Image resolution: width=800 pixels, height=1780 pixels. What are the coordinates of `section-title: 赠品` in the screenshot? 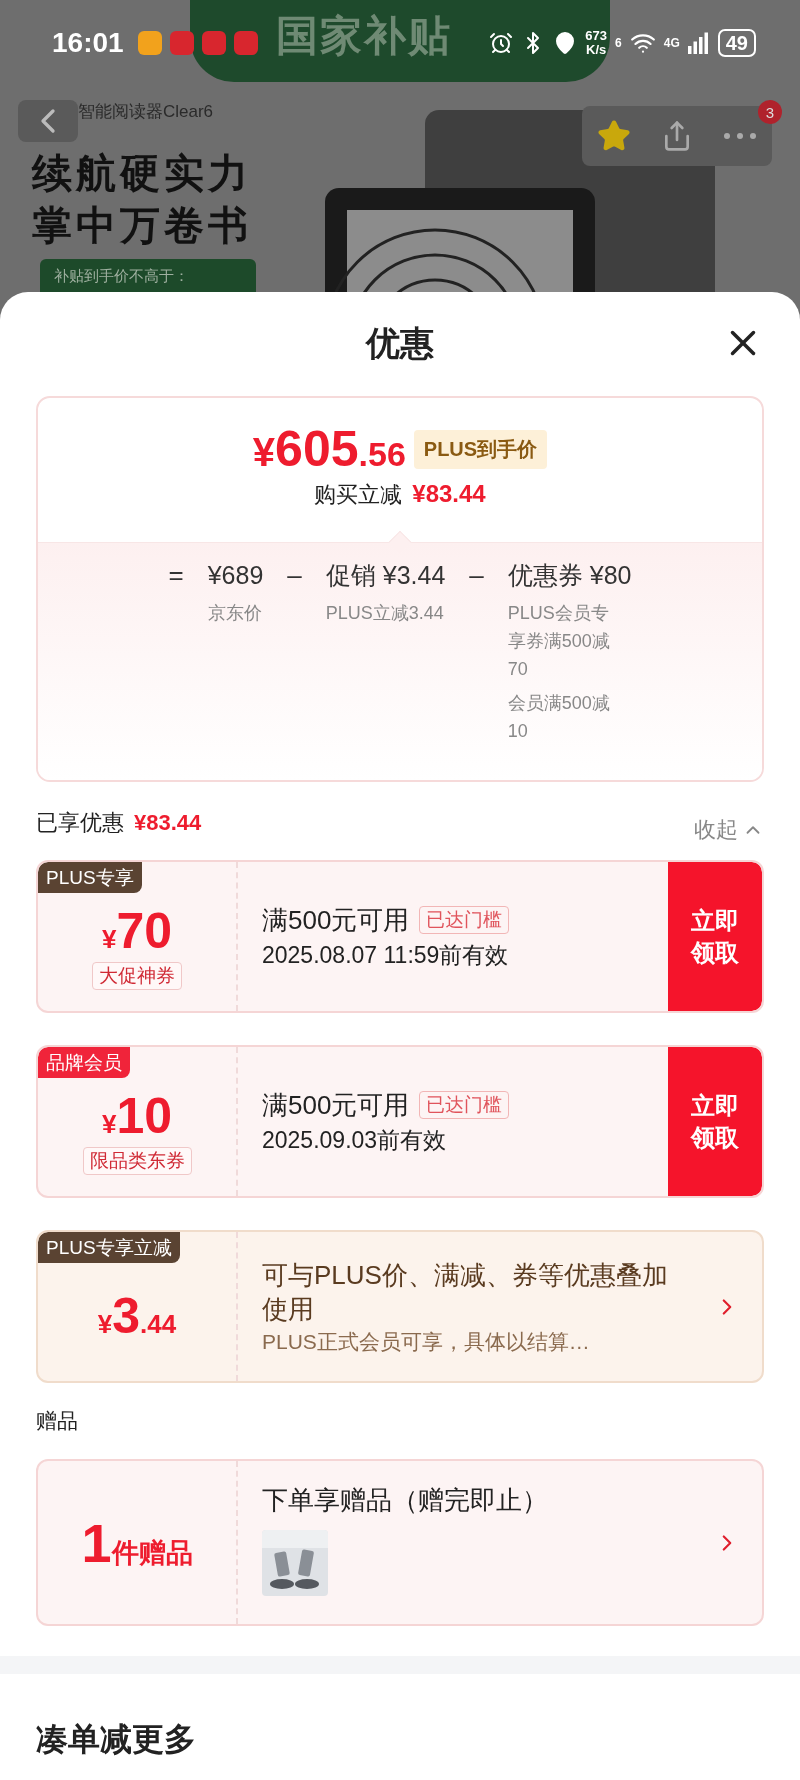 It's located at (57, 1421).